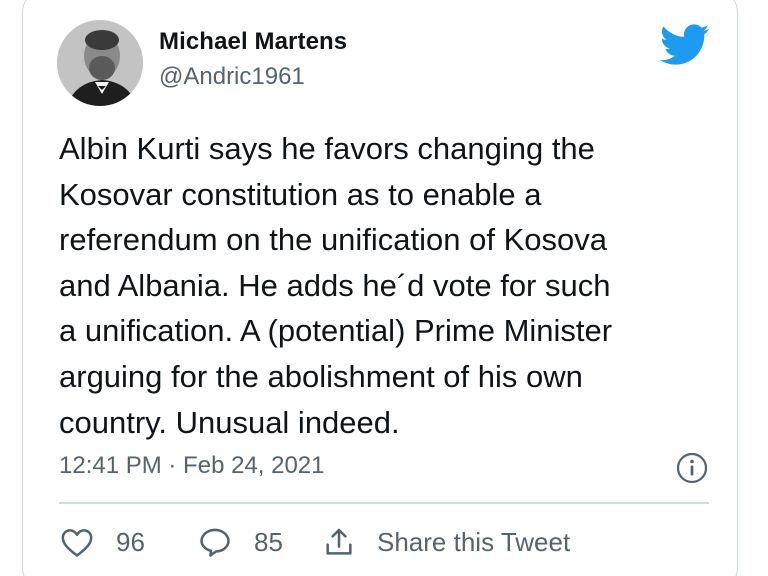  What do you see at coordinates (339, 542) in the screenshot?
I see `share-icon` at bounding box center [339, 542].